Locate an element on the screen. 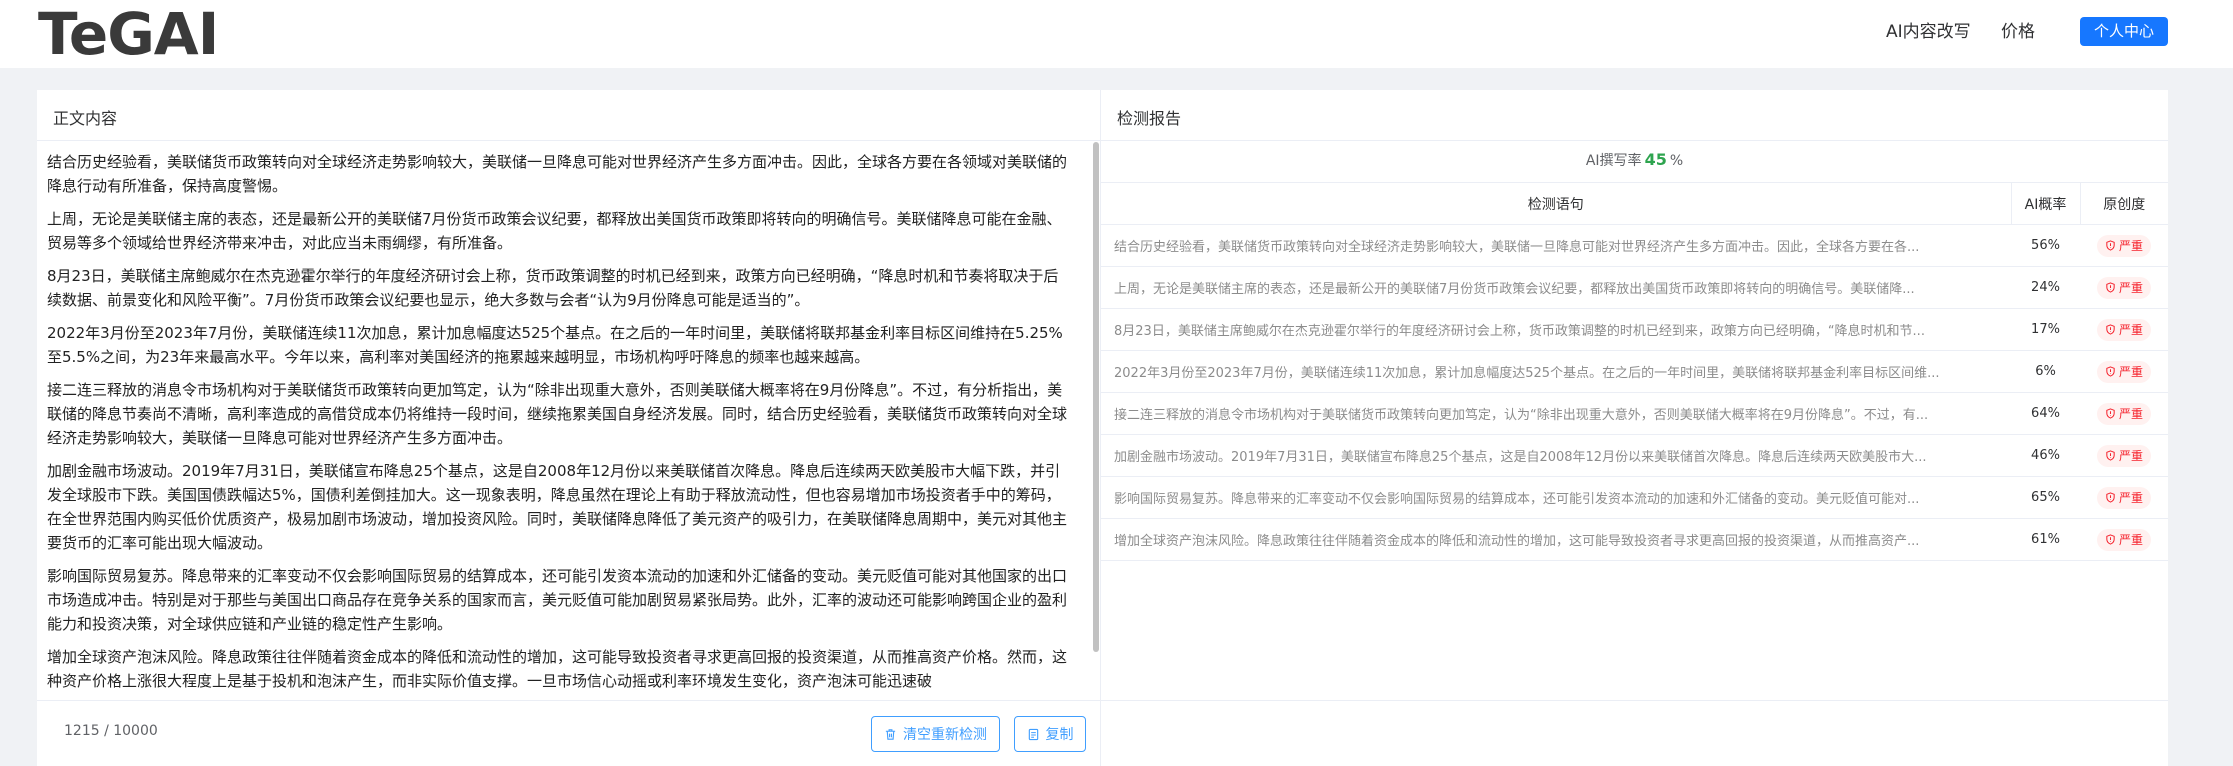 This screenshot has width=2233, height=766. ai-prob-cell: 64% is located at coordinates (2045, 413).